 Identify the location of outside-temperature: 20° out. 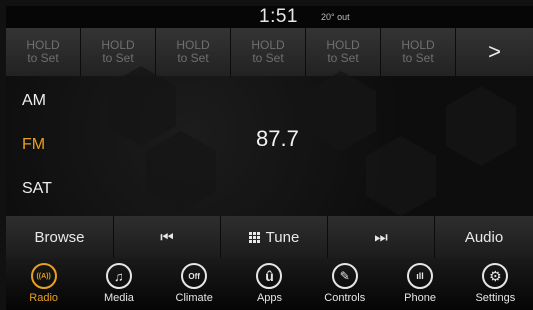
(335, 17).